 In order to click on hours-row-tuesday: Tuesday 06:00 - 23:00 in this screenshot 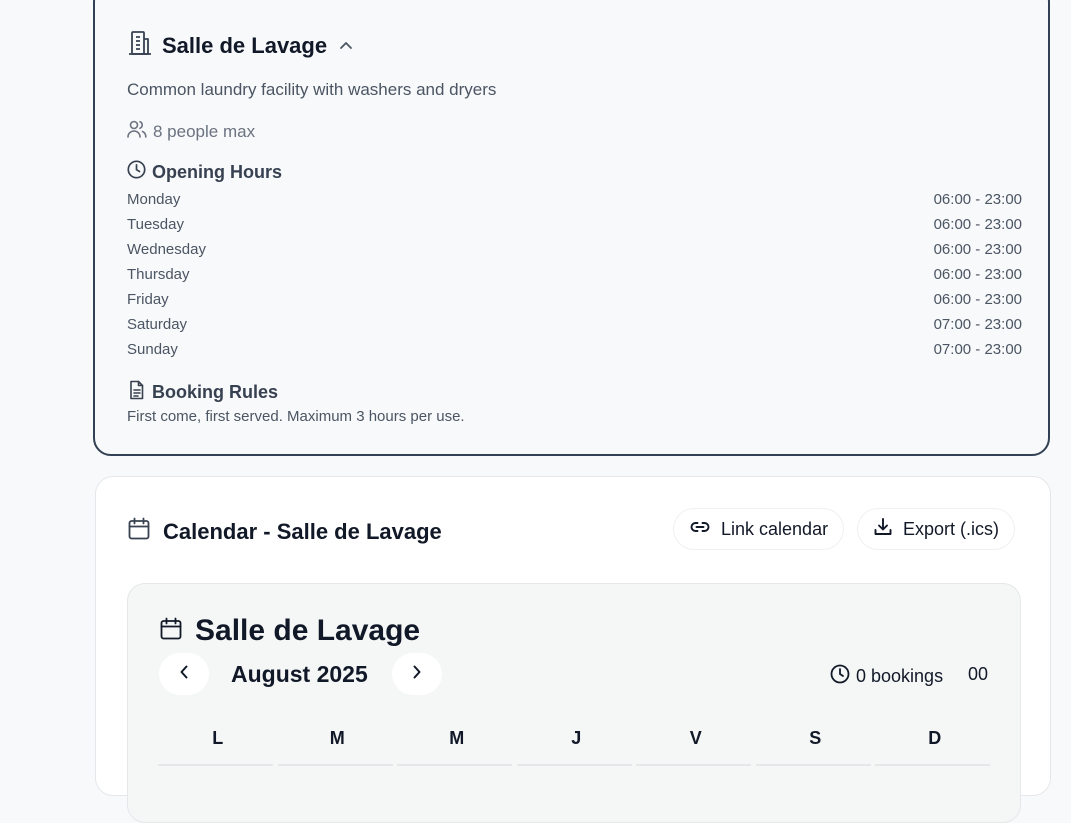, I will do `click(574, 228)`.